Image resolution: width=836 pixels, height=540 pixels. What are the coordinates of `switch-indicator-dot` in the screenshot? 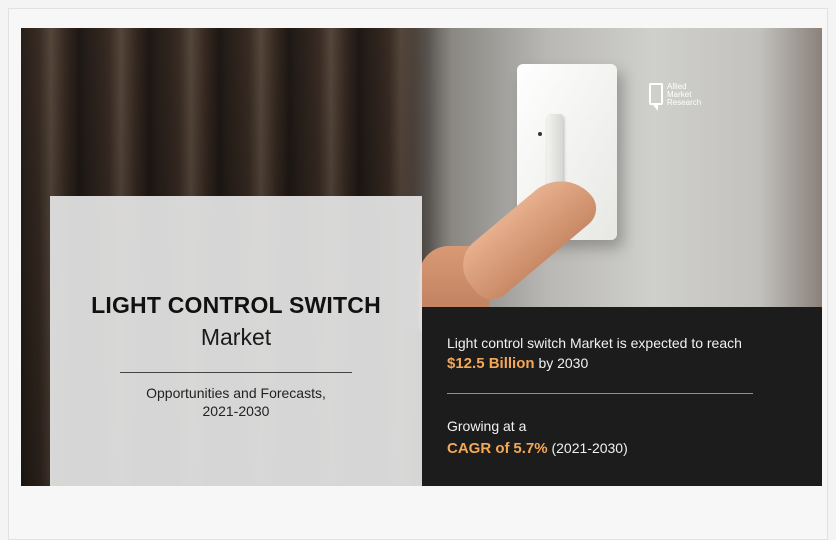 It's located at (540, 134).